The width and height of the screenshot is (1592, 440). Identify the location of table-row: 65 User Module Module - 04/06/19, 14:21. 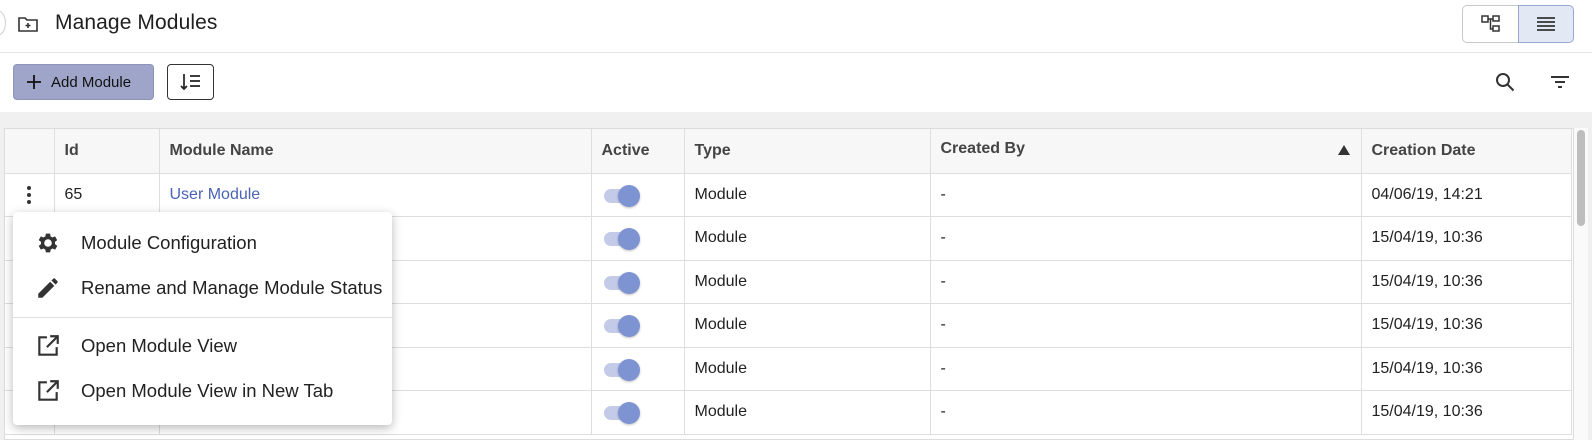
(788, 195).